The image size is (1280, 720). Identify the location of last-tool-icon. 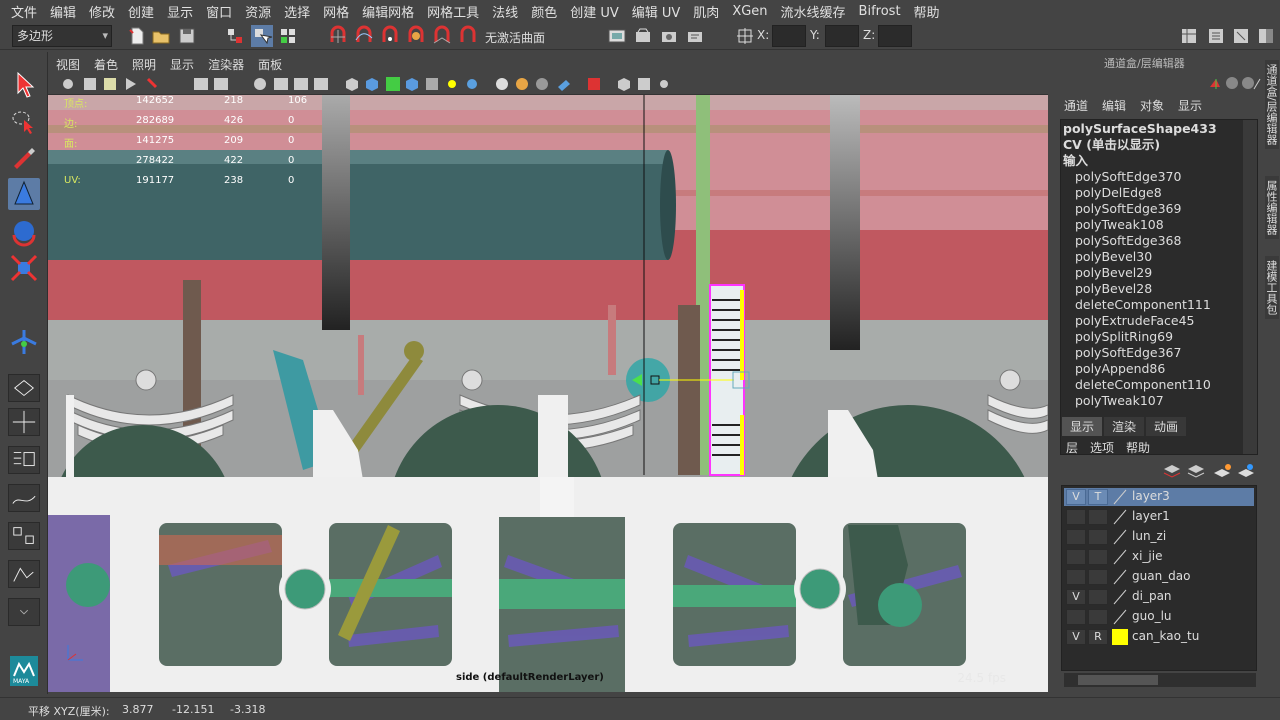
(24, 342).